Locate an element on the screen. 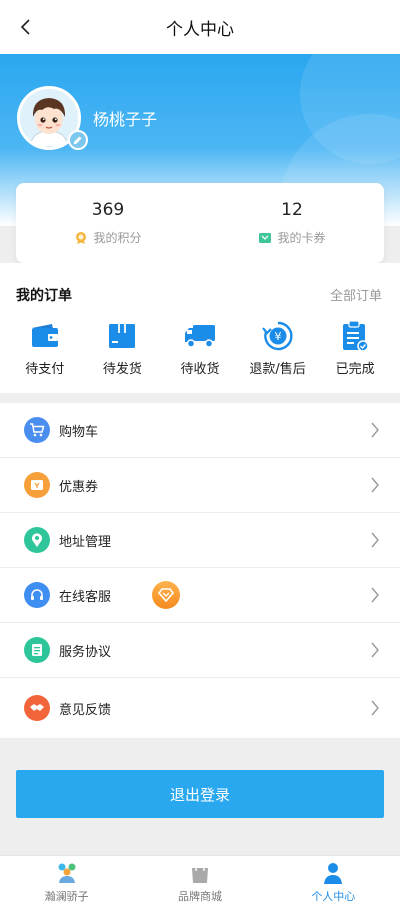  order-label: 待发货 is located at coordinates (122, 369).